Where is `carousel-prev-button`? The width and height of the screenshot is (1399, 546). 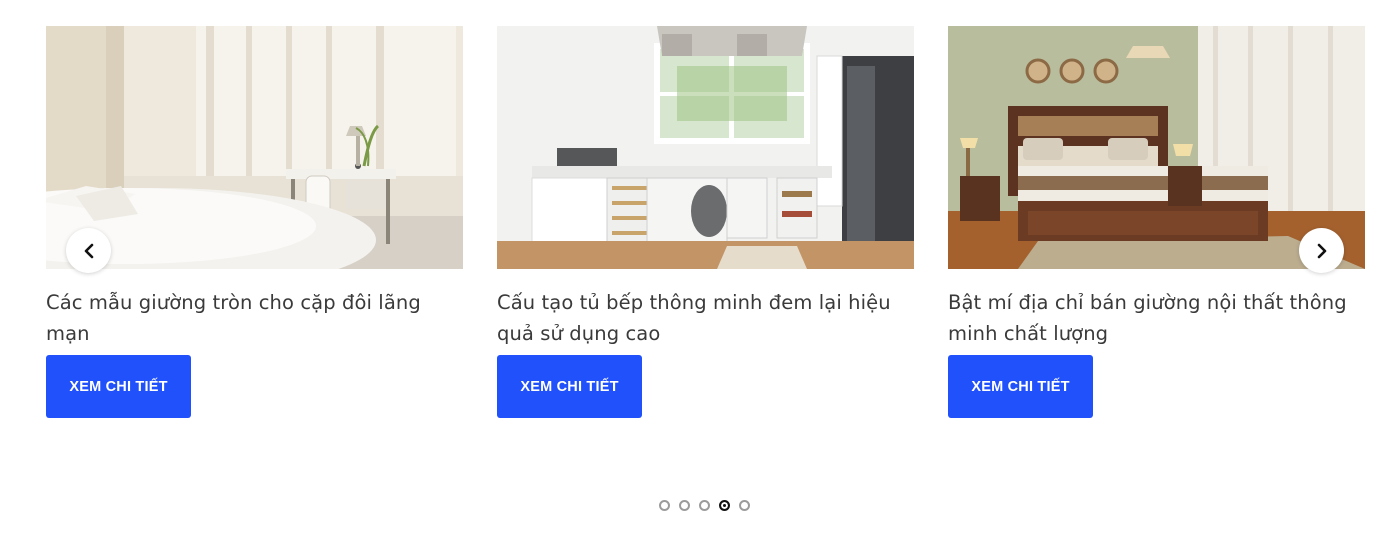 carousel-prev-button is located at coordinates (88, 250).